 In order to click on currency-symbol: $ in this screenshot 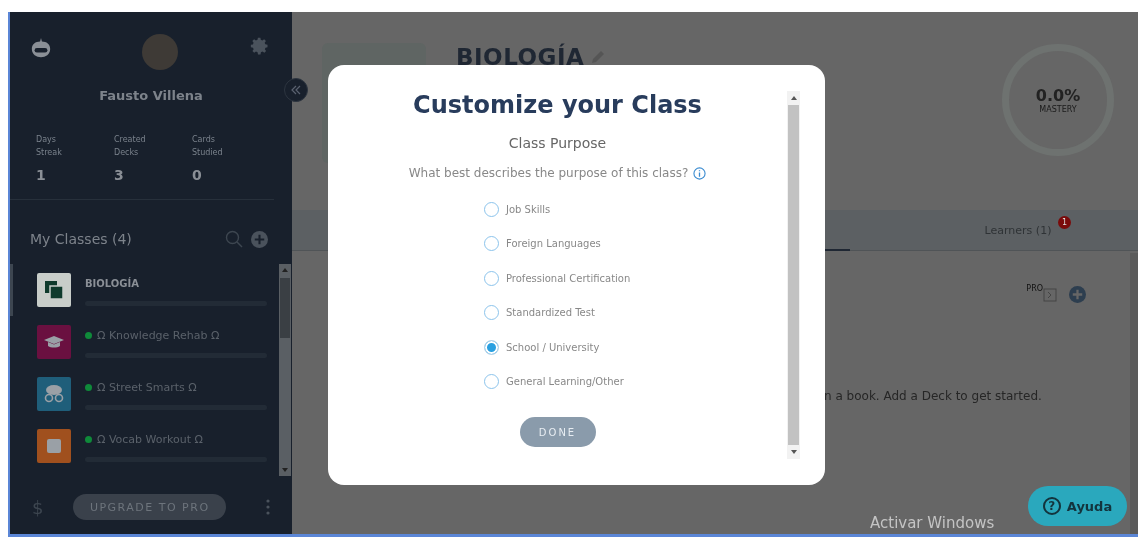, I will do `click(38, 507)`.